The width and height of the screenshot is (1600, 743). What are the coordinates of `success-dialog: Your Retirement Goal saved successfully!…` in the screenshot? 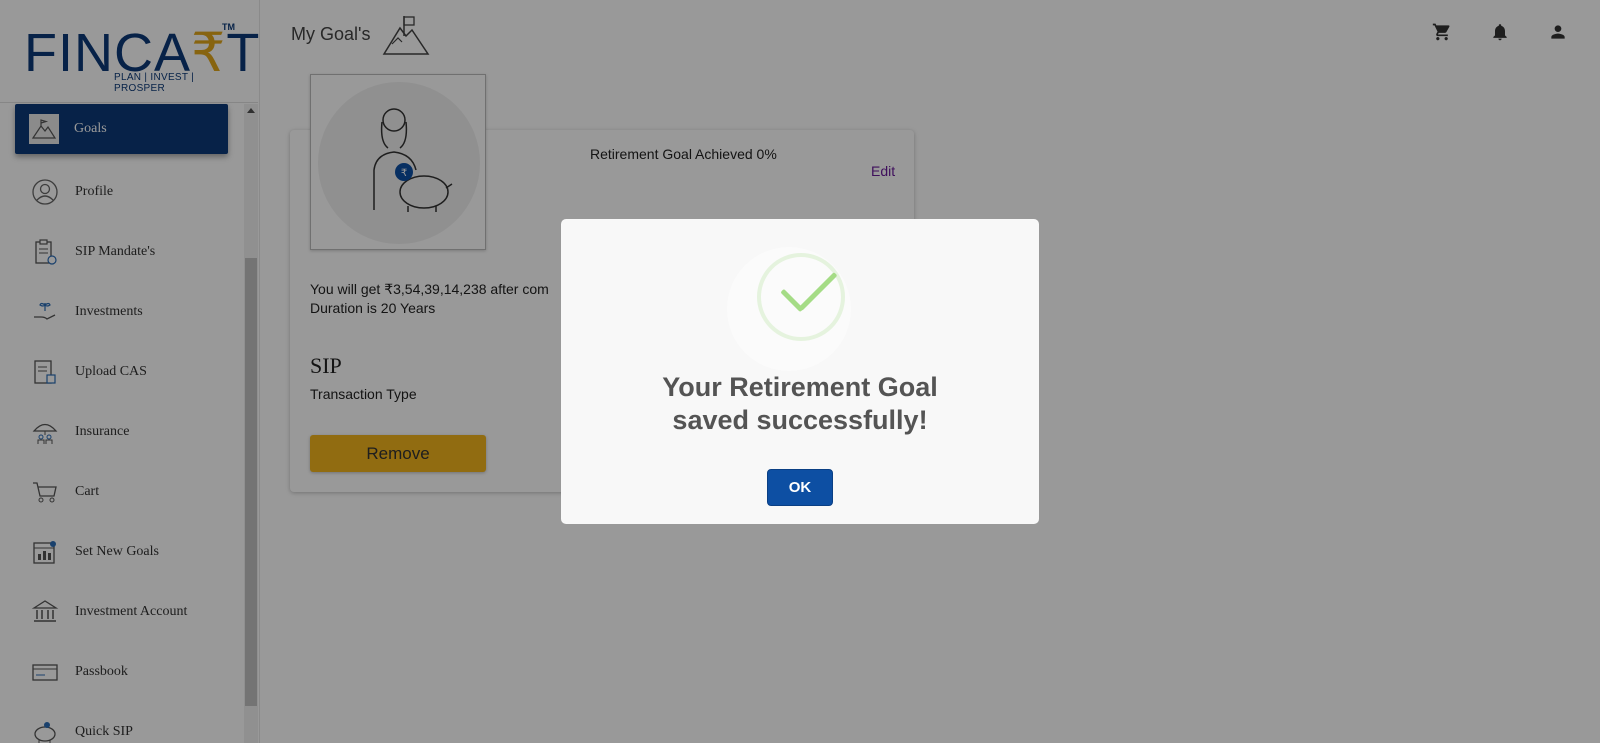 It's located at (800, 371).